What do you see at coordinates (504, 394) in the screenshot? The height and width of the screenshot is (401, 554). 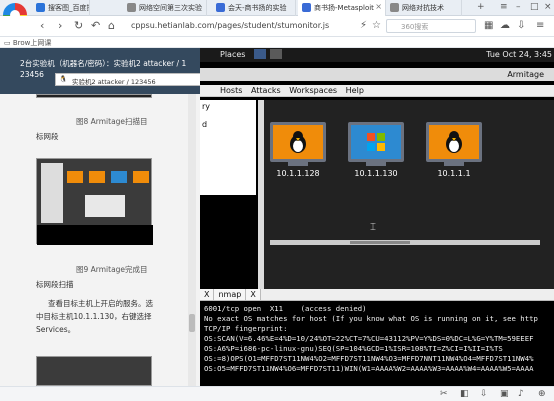 I see `window-icon: ▣` at bounding box center [504, 394].